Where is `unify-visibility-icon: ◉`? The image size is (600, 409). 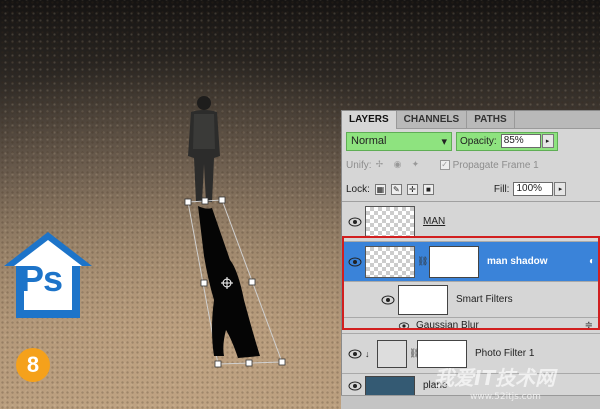
unify-visibility-icon: ◉ is located at coordinates (401, 165).